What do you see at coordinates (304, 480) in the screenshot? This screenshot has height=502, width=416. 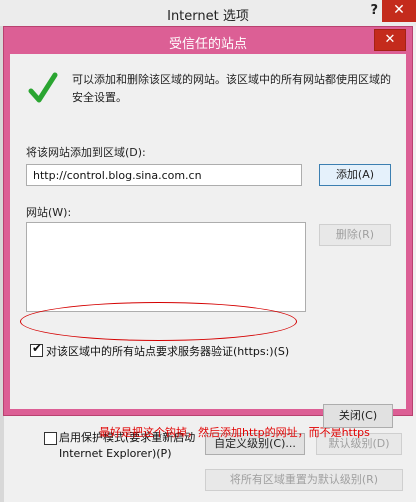 I see `reset-all-zones-button: 将所有区域重置为默认级别(R)` at bounding box center [304, 480].